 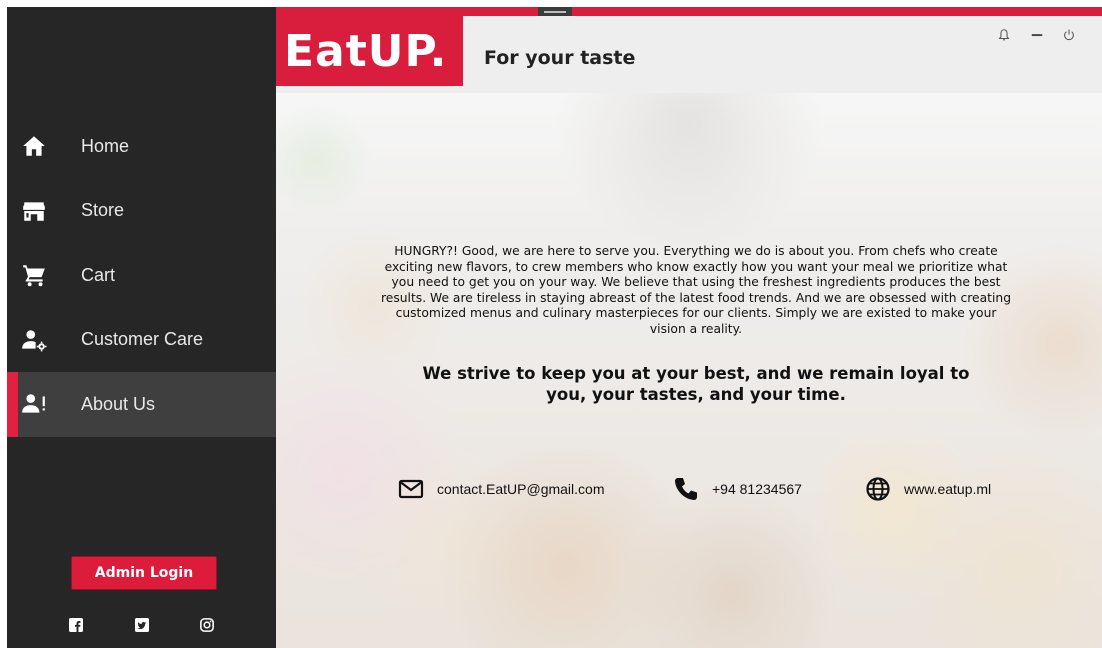 I want to click on app-logo: EatUP., so click(x=369, y=51).